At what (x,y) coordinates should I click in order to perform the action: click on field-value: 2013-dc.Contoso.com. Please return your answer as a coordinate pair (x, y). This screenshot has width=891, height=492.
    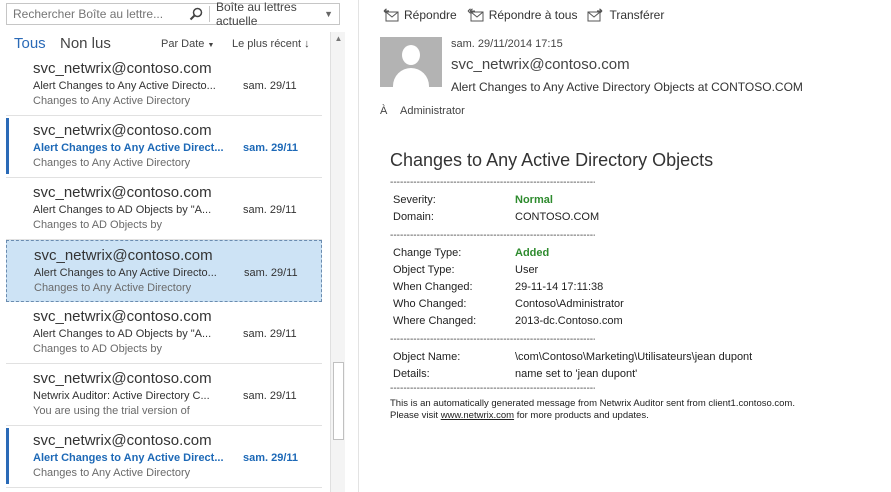
    Looking at the image, I should click on (569, 321).